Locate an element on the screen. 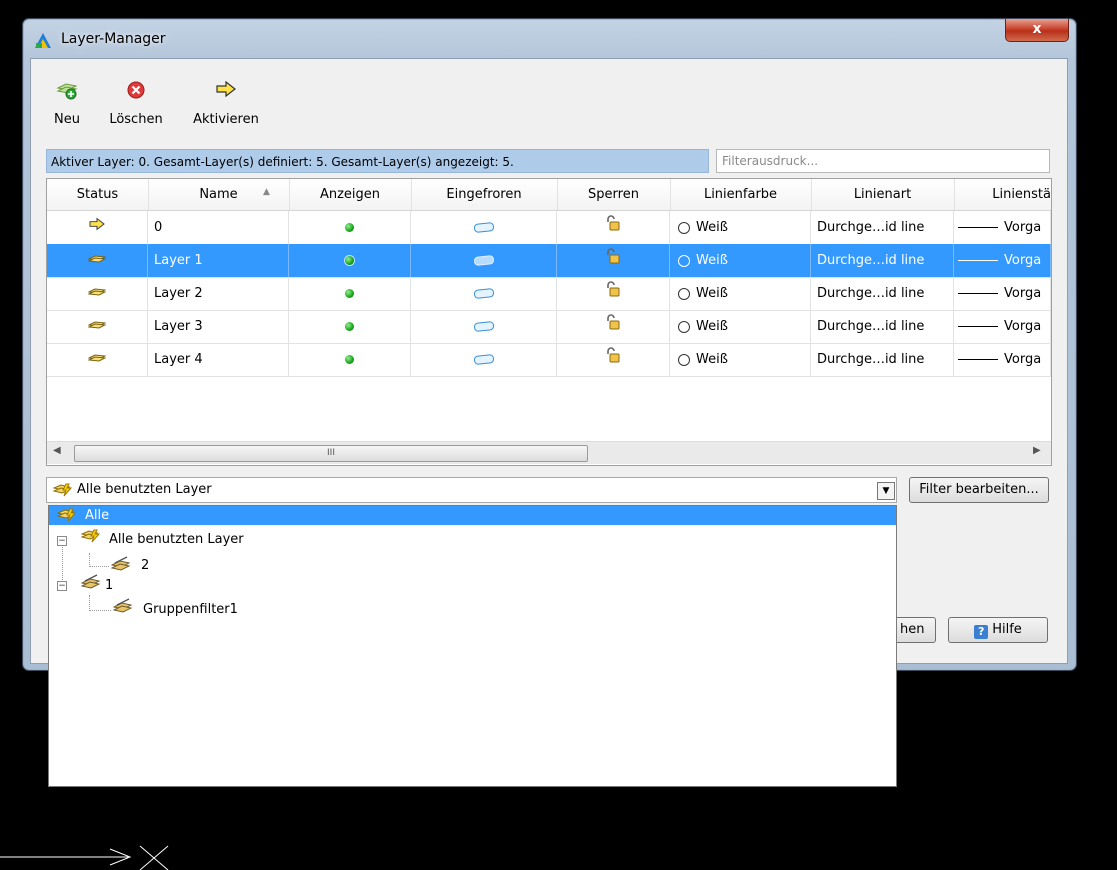 The image size is (1117, 870). table-row: Layer 1 Weiß Durchge…id line Vorga is located at coordinates (549, 261).